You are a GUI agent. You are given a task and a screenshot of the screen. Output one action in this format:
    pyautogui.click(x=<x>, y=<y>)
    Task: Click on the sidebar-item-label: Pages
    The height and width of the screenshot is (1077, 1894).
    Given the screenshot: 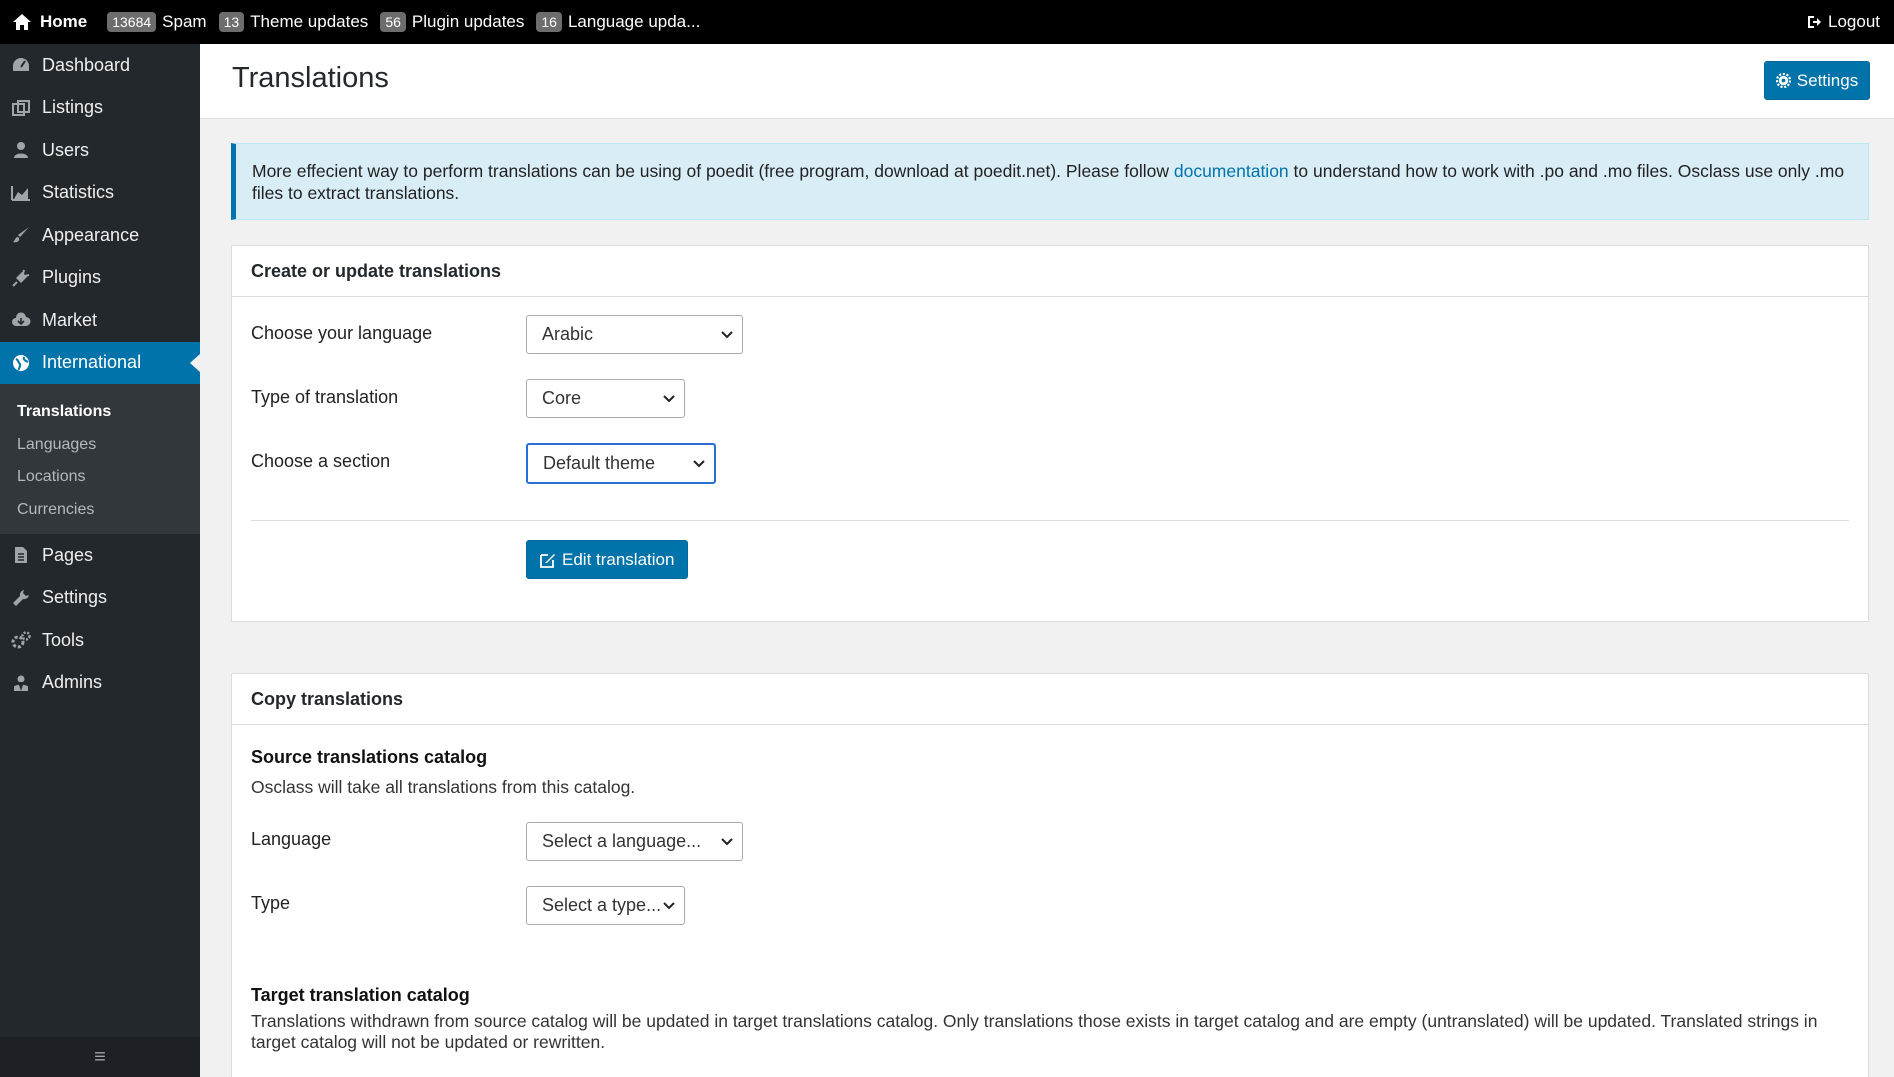 What is the action you would take?
    pyautogui.click(x=68, y=554)
    